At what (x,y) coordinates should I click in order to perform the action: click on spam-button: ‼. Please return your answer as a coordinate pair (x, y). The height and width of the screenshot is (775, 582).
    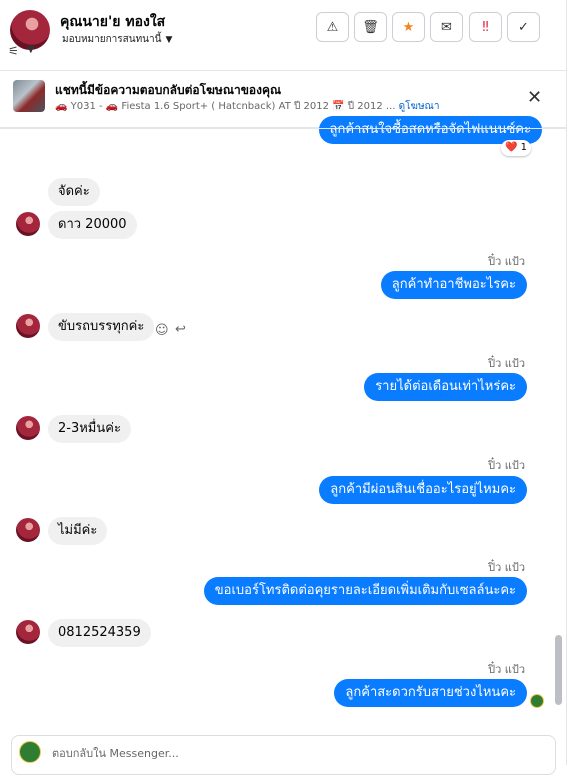
    Looking at the image, I should click on (485, 27).